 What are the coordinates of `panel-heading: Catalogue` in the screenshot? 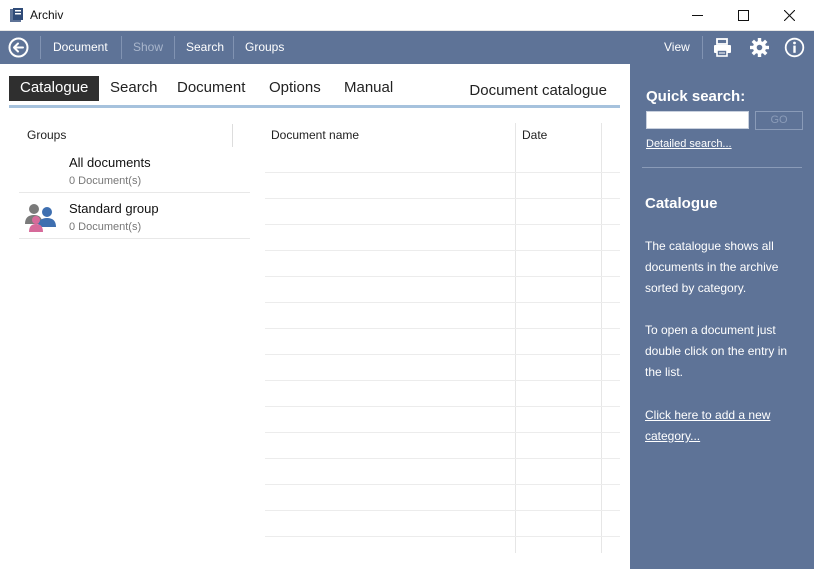 It's located at (681, 203).